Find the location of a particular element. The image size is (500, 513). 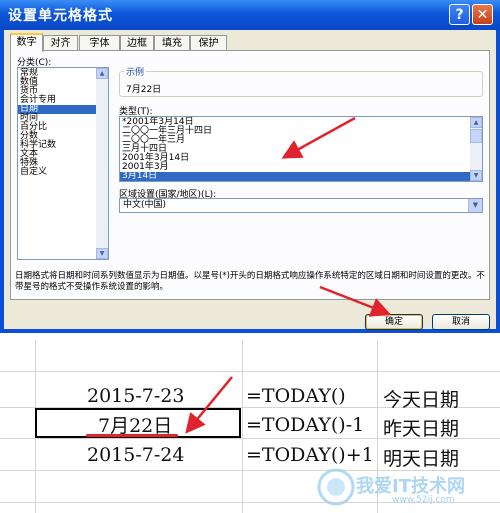

tab-alignment: 对齐 is located at coordinates (60, 43).